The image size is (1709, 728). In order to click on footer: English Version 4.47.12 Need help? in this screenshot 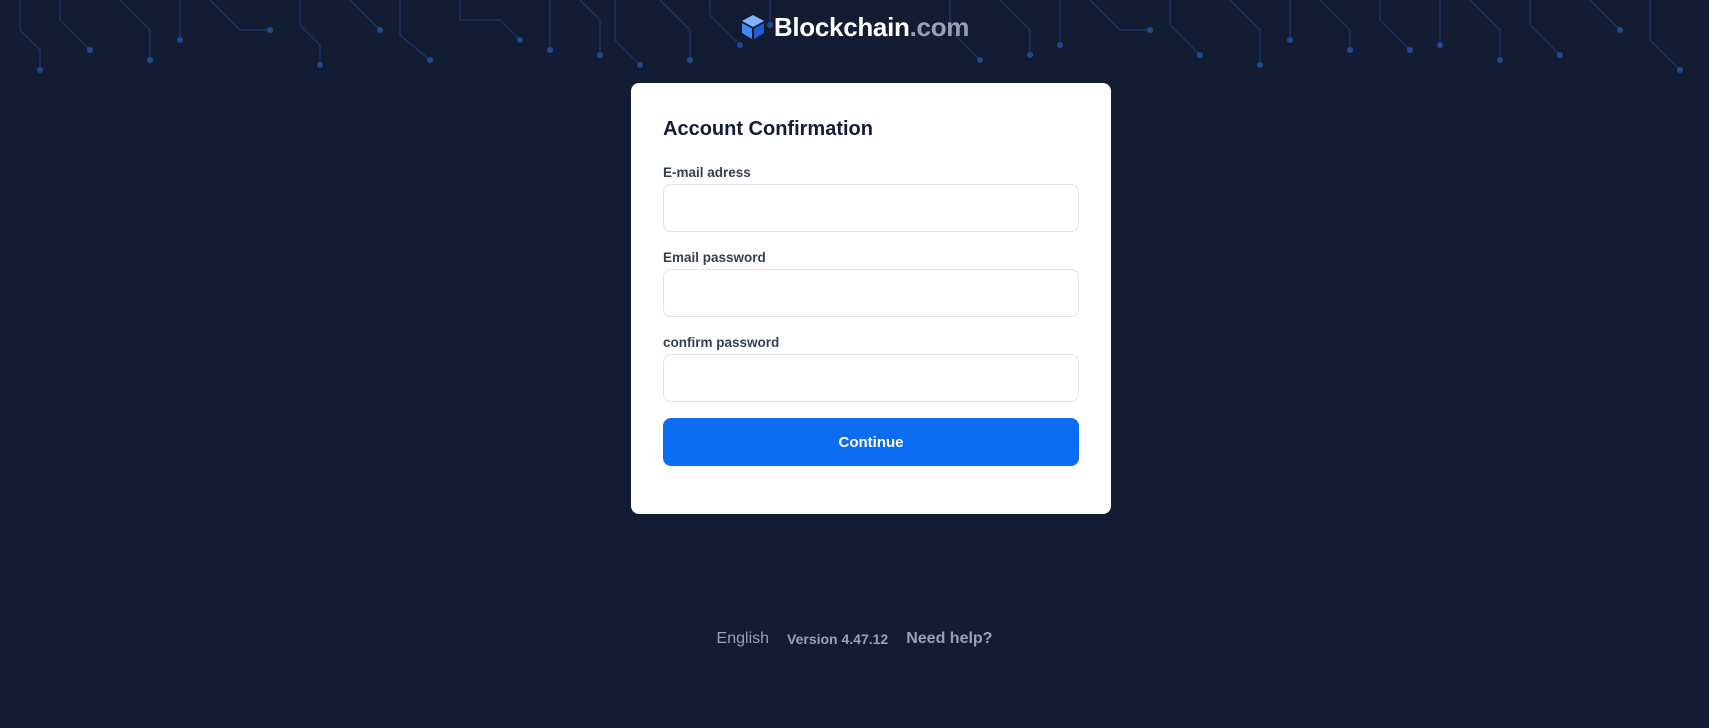, I will do `click(854, 639)`.